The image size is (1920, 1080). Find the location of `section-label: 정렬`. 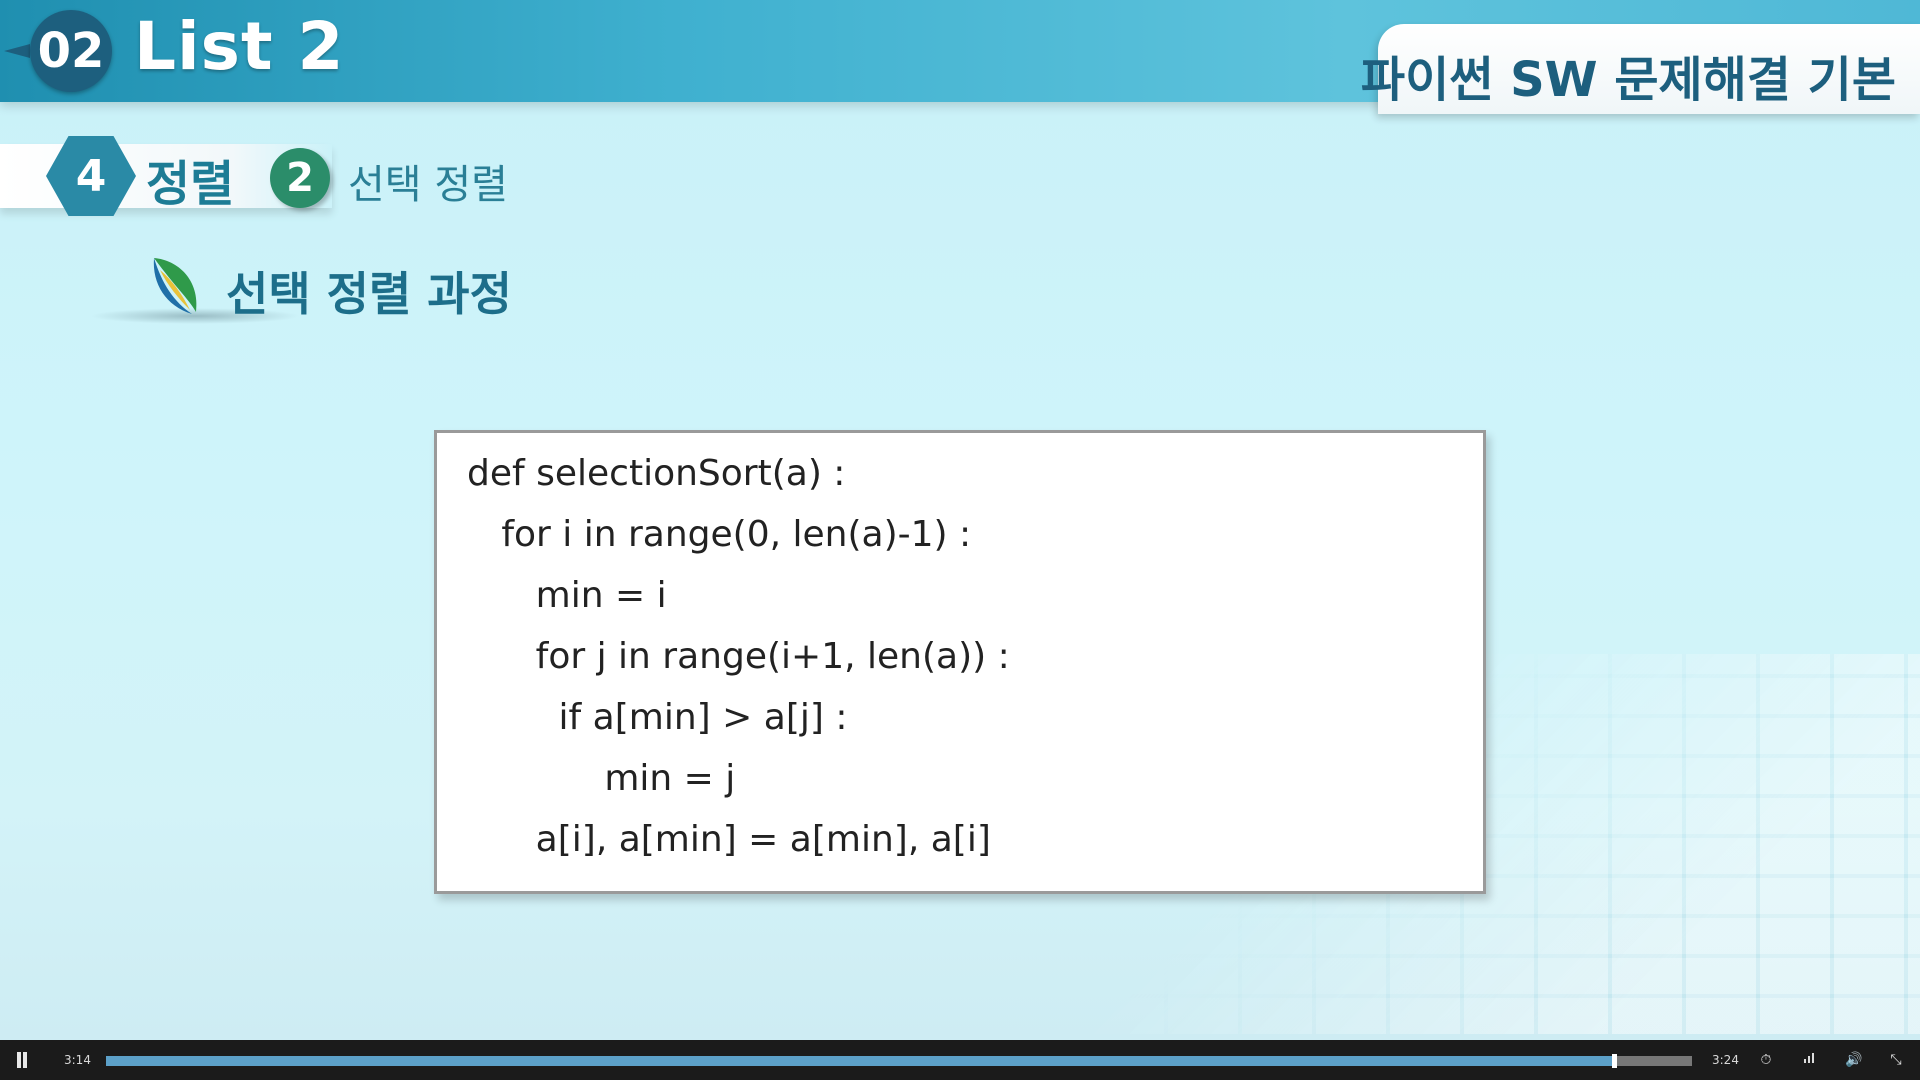

section-label: 정렬 is located at coordinates (190, 184).